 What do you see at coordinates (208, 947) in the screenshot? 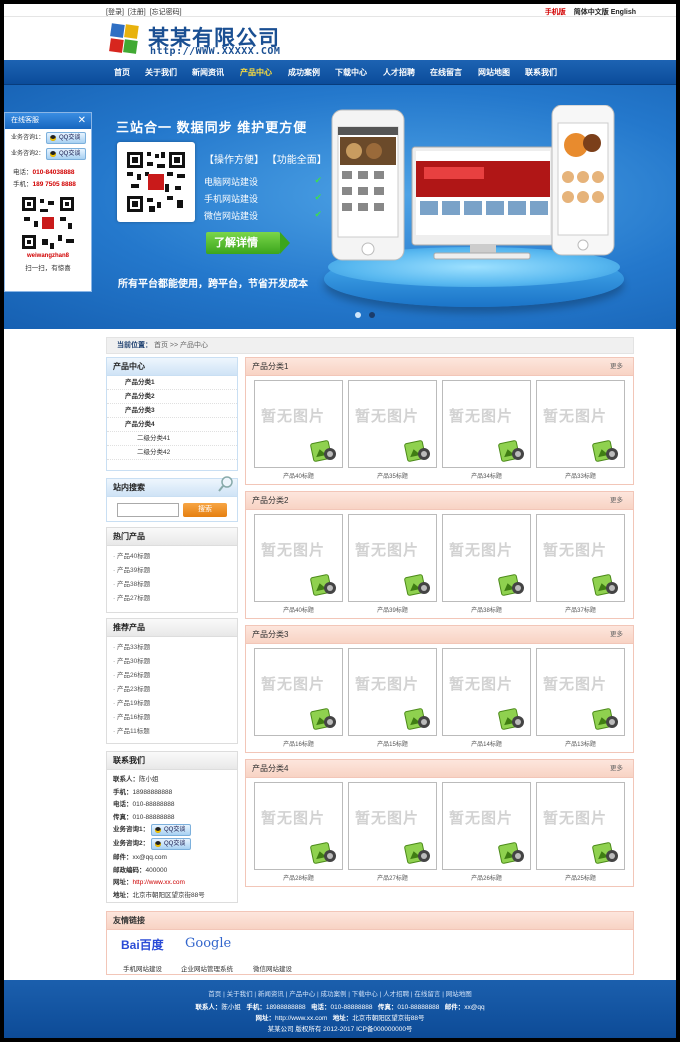
I see `google-logo-icon: Google` at bounding box center [208, 947].